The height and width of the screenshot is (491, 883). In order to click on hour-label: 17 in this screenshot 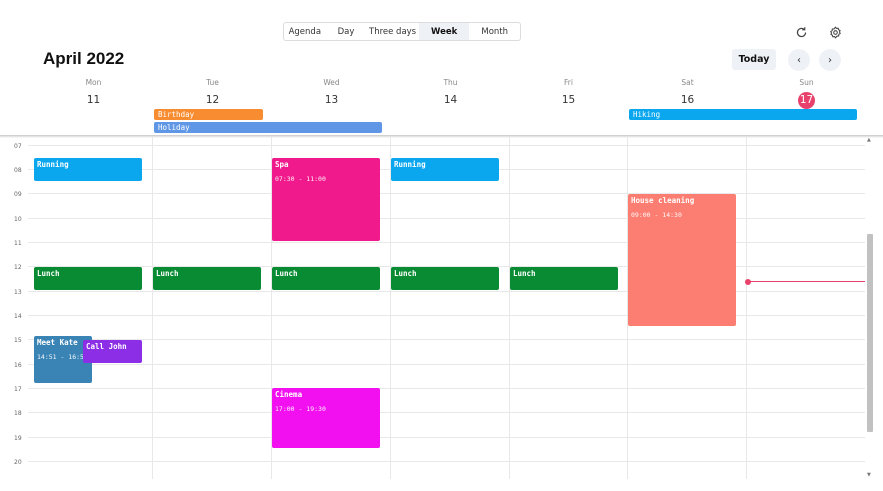, I will do `click(18, 389)`.